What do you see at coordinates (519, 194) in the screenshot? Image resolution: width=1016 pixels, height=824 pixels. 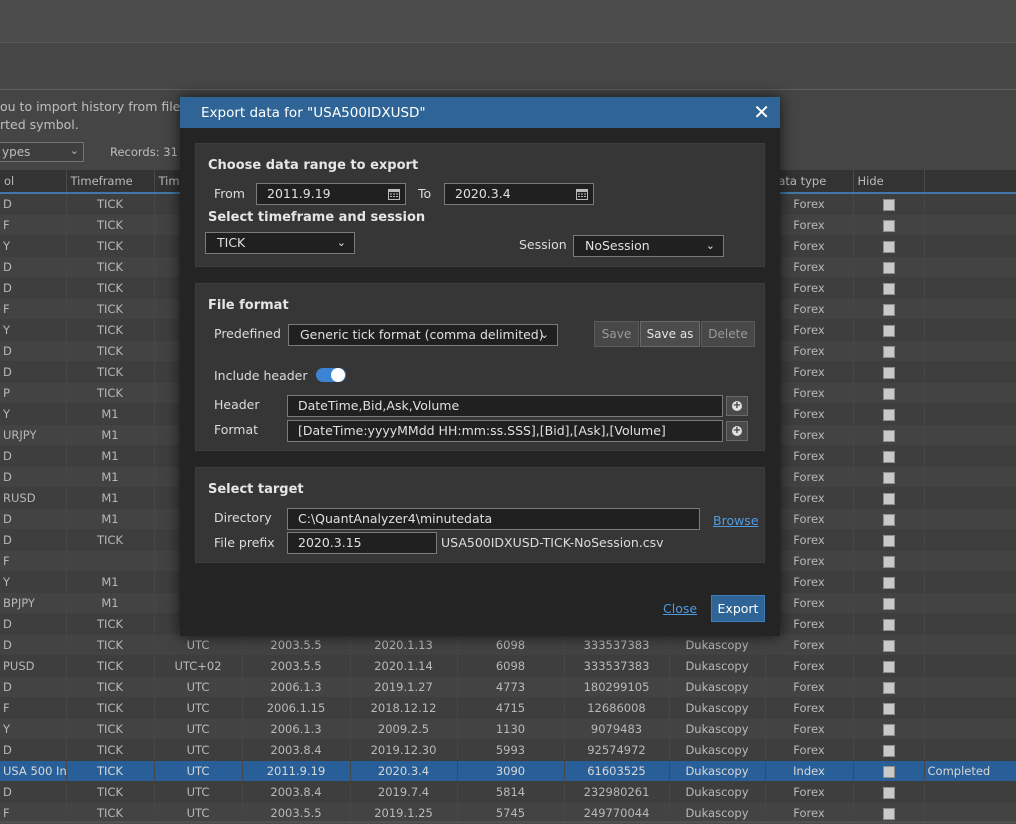 I see `to-date-input: 2020.3.4` at bounding box center [519, 194].